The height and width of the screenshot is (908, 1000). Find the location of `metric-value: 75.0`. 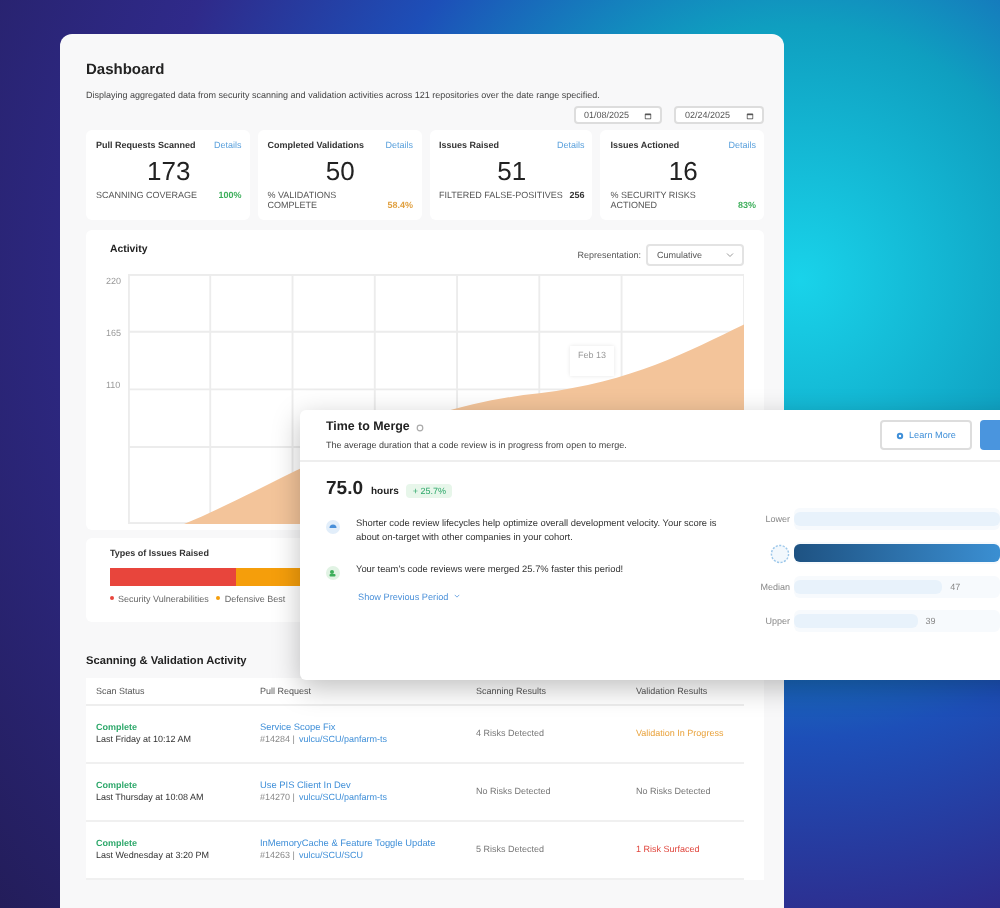

metric-value: 75.0 is located at coordinates (344, 489).